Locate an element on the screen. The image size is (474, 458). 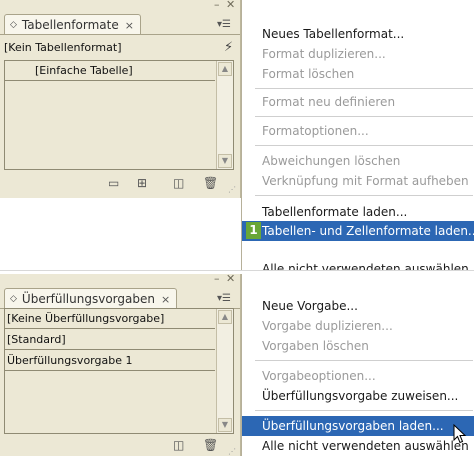
lightning-icon: ⚡ is located at coordinates (228, 47).